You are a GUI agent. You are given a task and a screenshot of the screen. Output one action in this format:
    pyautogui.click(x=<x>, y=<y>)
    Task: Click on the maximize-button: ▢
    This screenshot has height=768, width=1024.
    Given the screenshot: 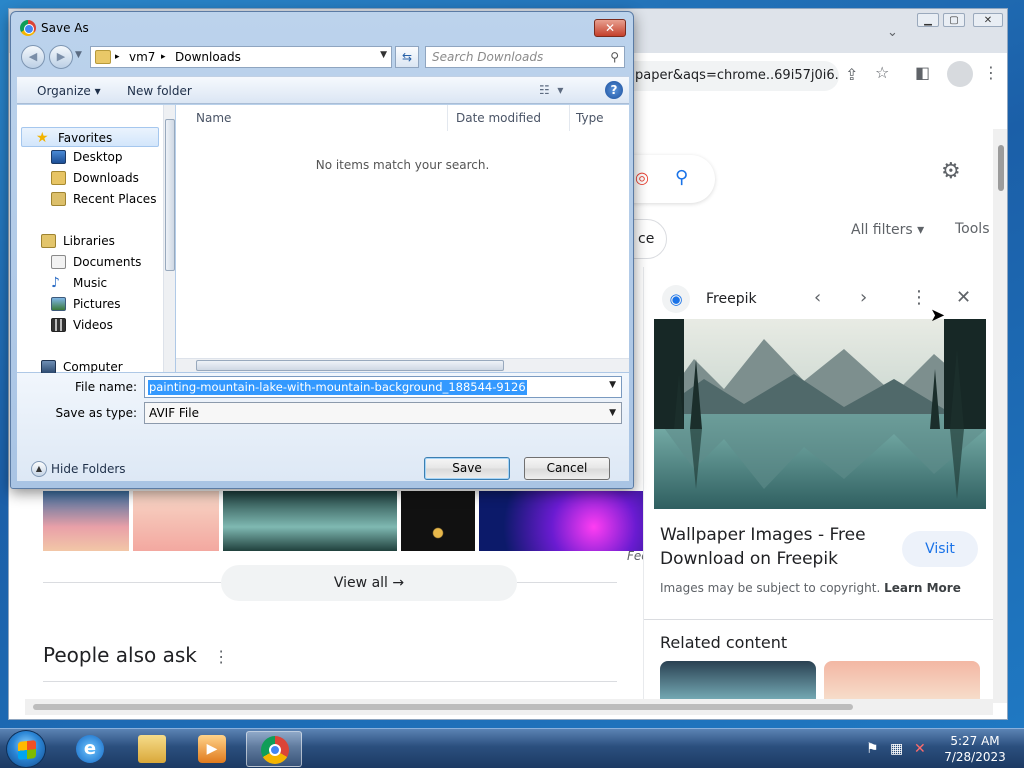 What is the action you would take?
    pyautogui.click(x=954, y=20)
    